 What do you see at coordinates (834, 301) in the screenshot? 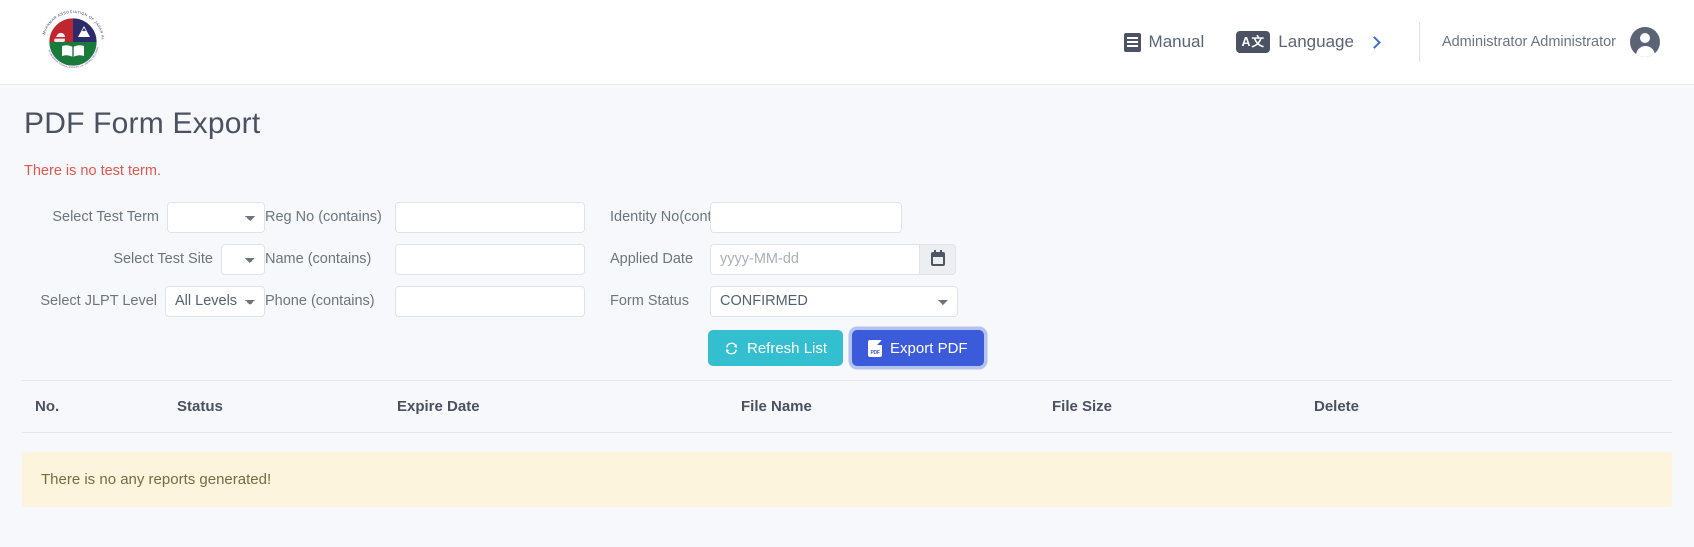
I see `form-status-select: CONFIRMED` at bounding box center [834, 301].